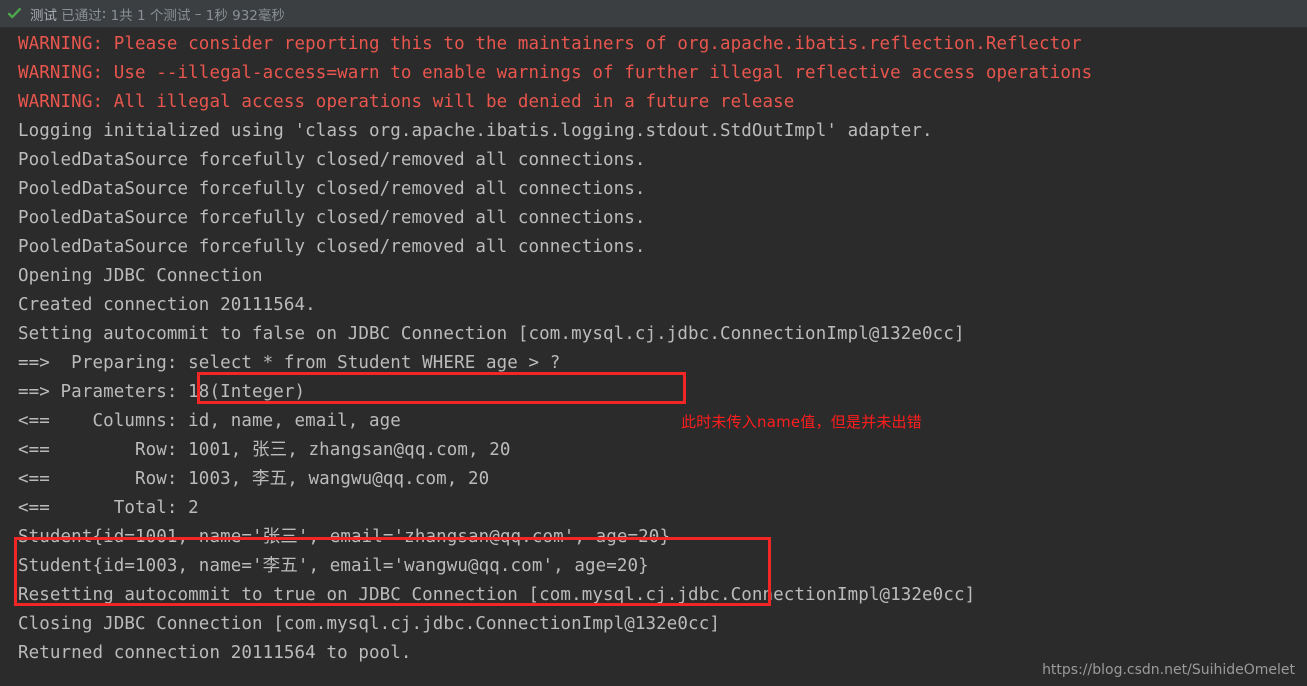 This screenshot has height=686, width=1307. What do you see at coordinates (81, 15) in the screenshot?
I see `test-status-result: 已通过` at bounding box center [81, 15].